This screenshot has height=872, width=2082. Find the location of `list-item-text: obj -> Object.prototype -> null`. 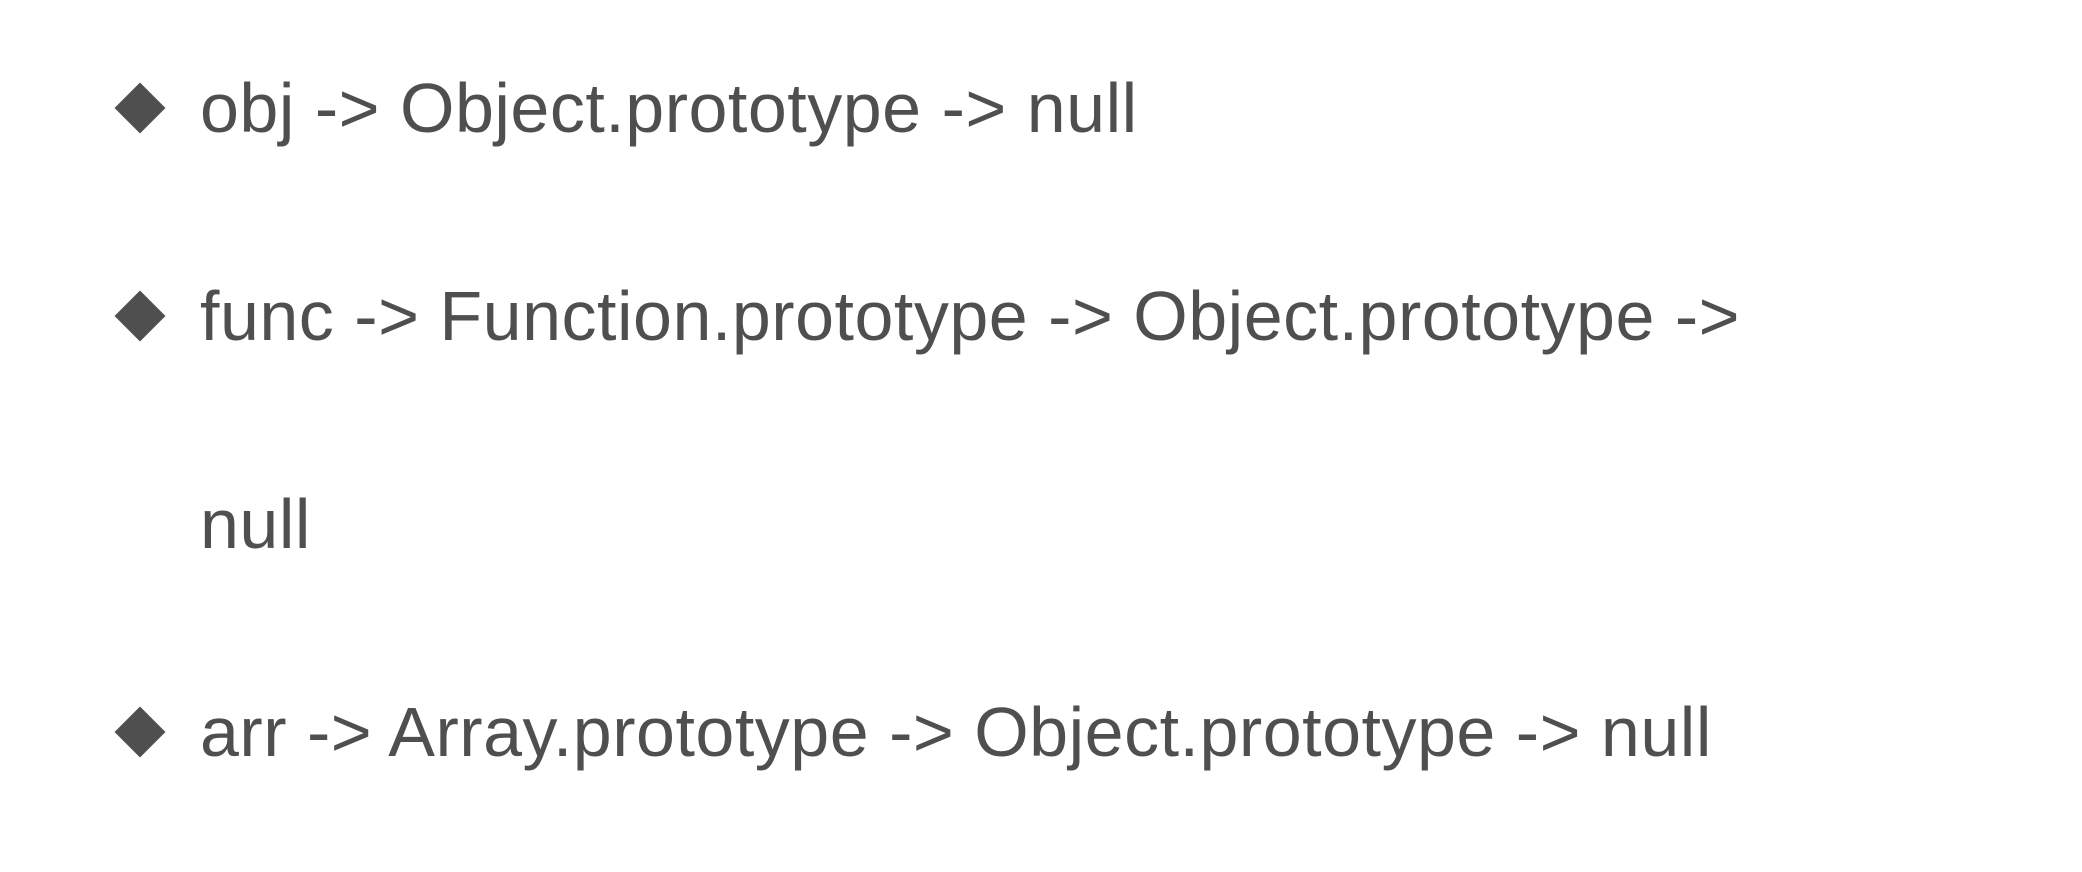

list-item-text: obj -> Object.prototype -> null is located at coordinates (669, 108).